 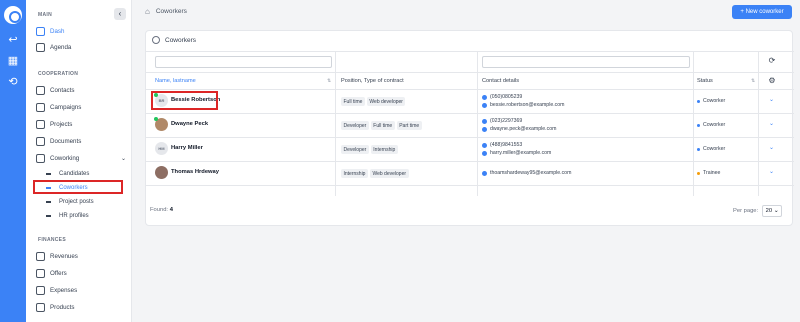 What do you see at coordinates (372, 81) in the screenshot?
I see `column-header-position: Position, Type of contract` at bounding box center [372, 81].